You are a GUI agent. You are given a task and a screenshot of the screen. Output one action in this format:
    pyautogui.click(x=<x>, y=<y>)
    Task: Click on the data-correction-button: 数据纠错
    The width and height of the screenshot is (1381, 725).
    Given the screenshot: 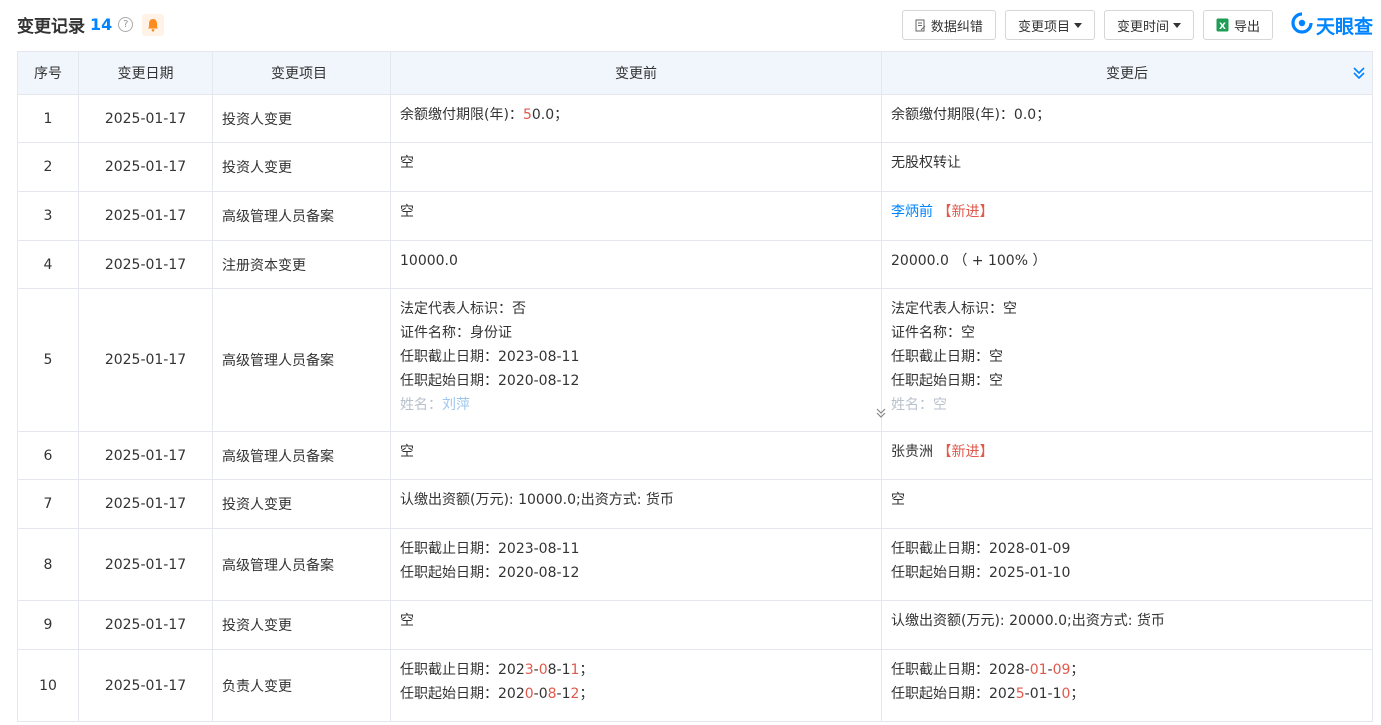 What is the action you would take?
    pyautogui.click(x=948, y=25)
    